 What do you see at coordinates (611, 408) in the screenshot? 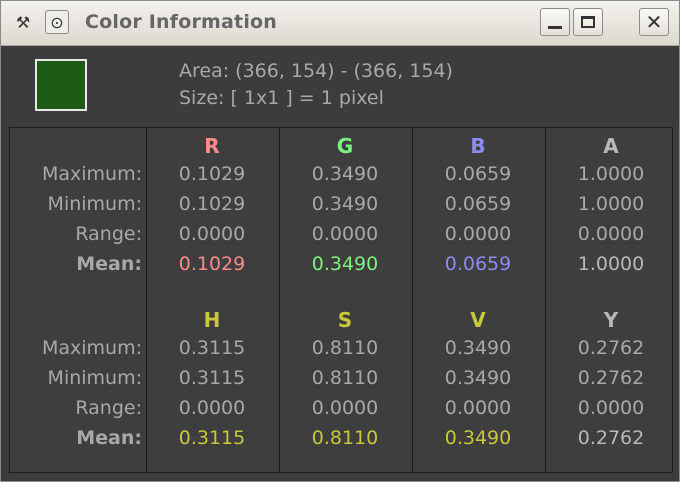
I see `range-value-y: 0.0000` at bounding box center [611, 408].